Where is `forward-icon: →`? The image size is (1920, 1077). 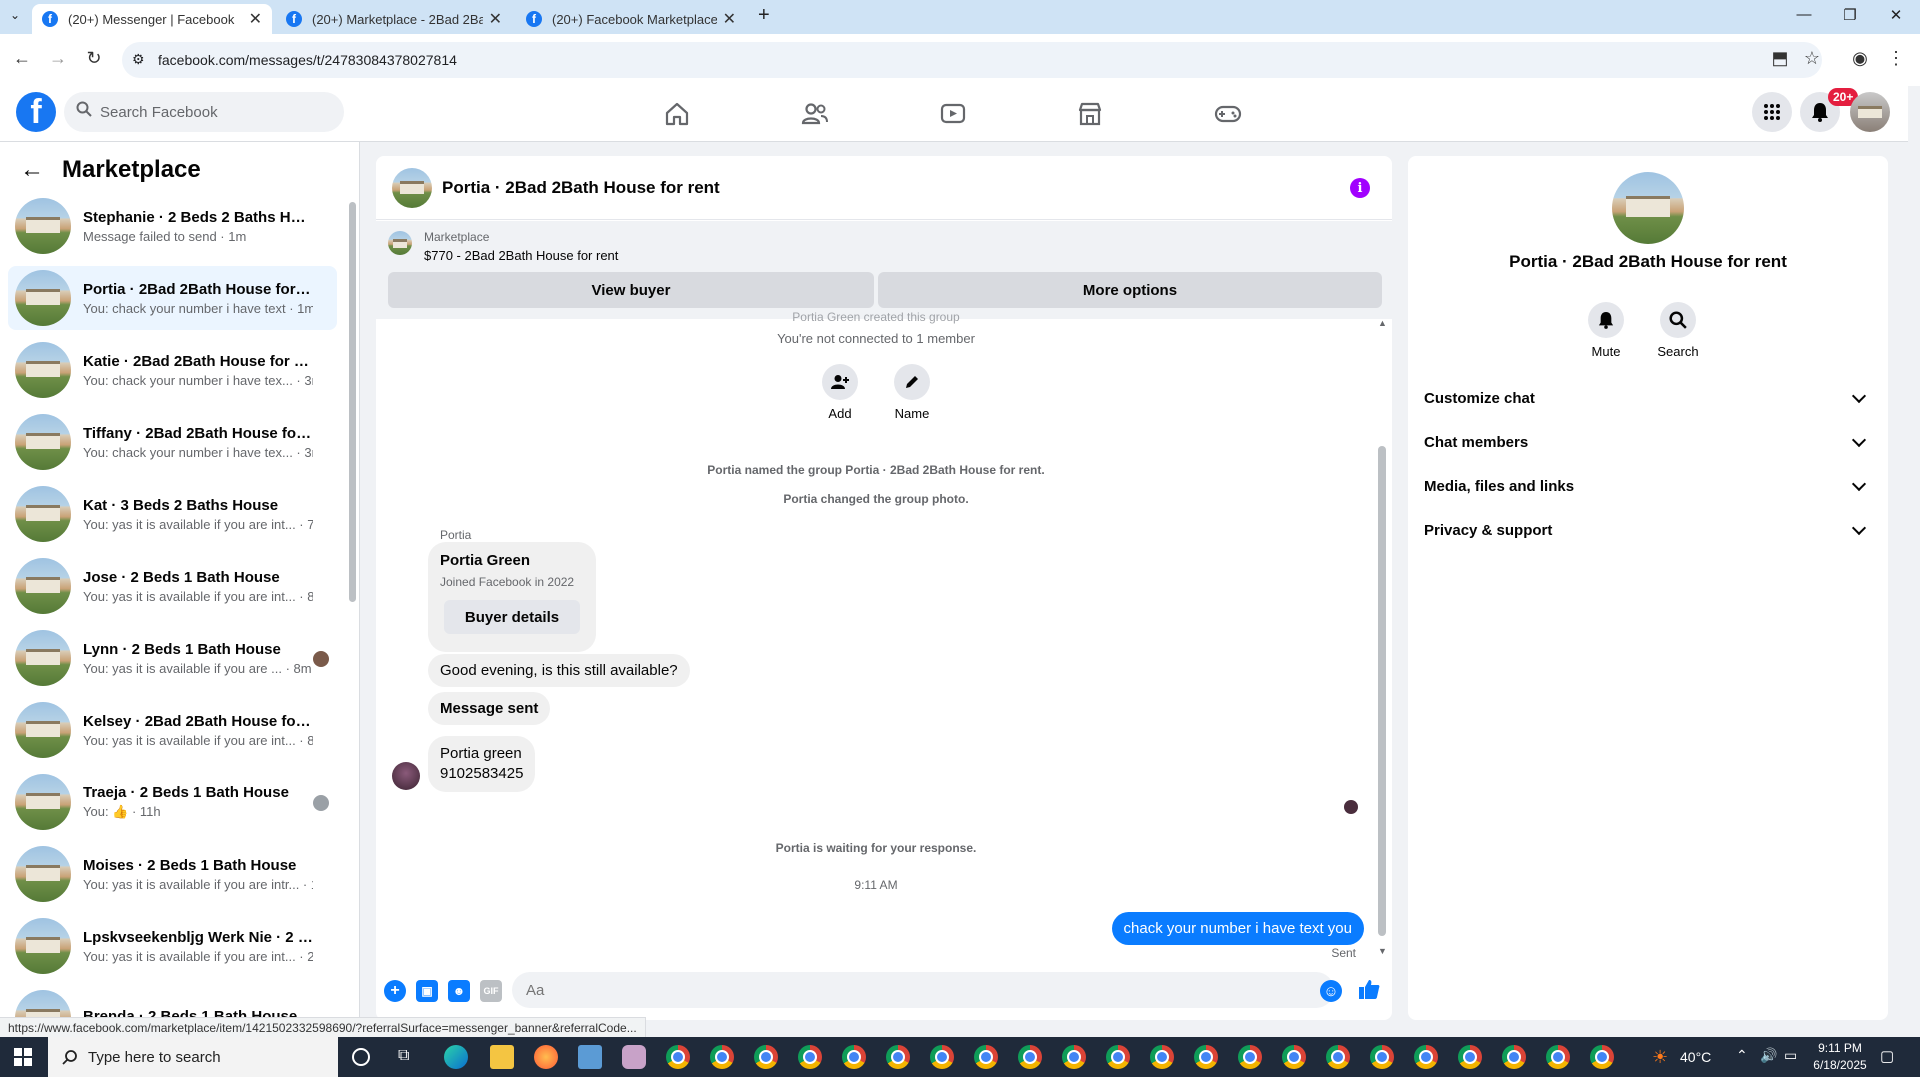 forward-icon: → is located at coordinates (58, 58).